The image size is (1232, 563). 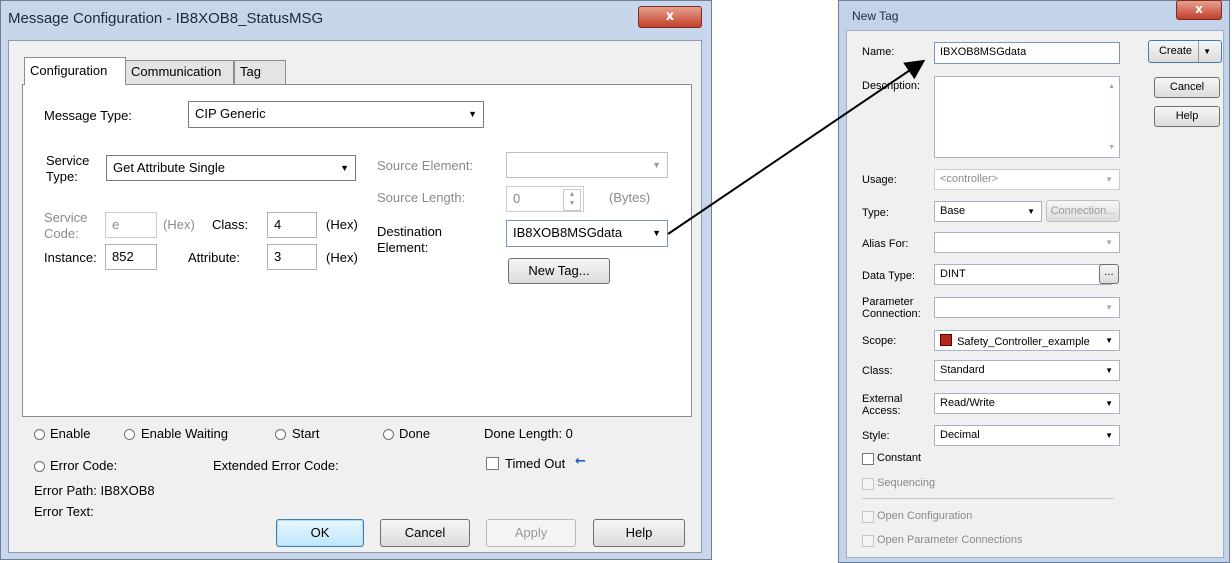 I want to click on callout-arrow, so click(x=796, y=147).